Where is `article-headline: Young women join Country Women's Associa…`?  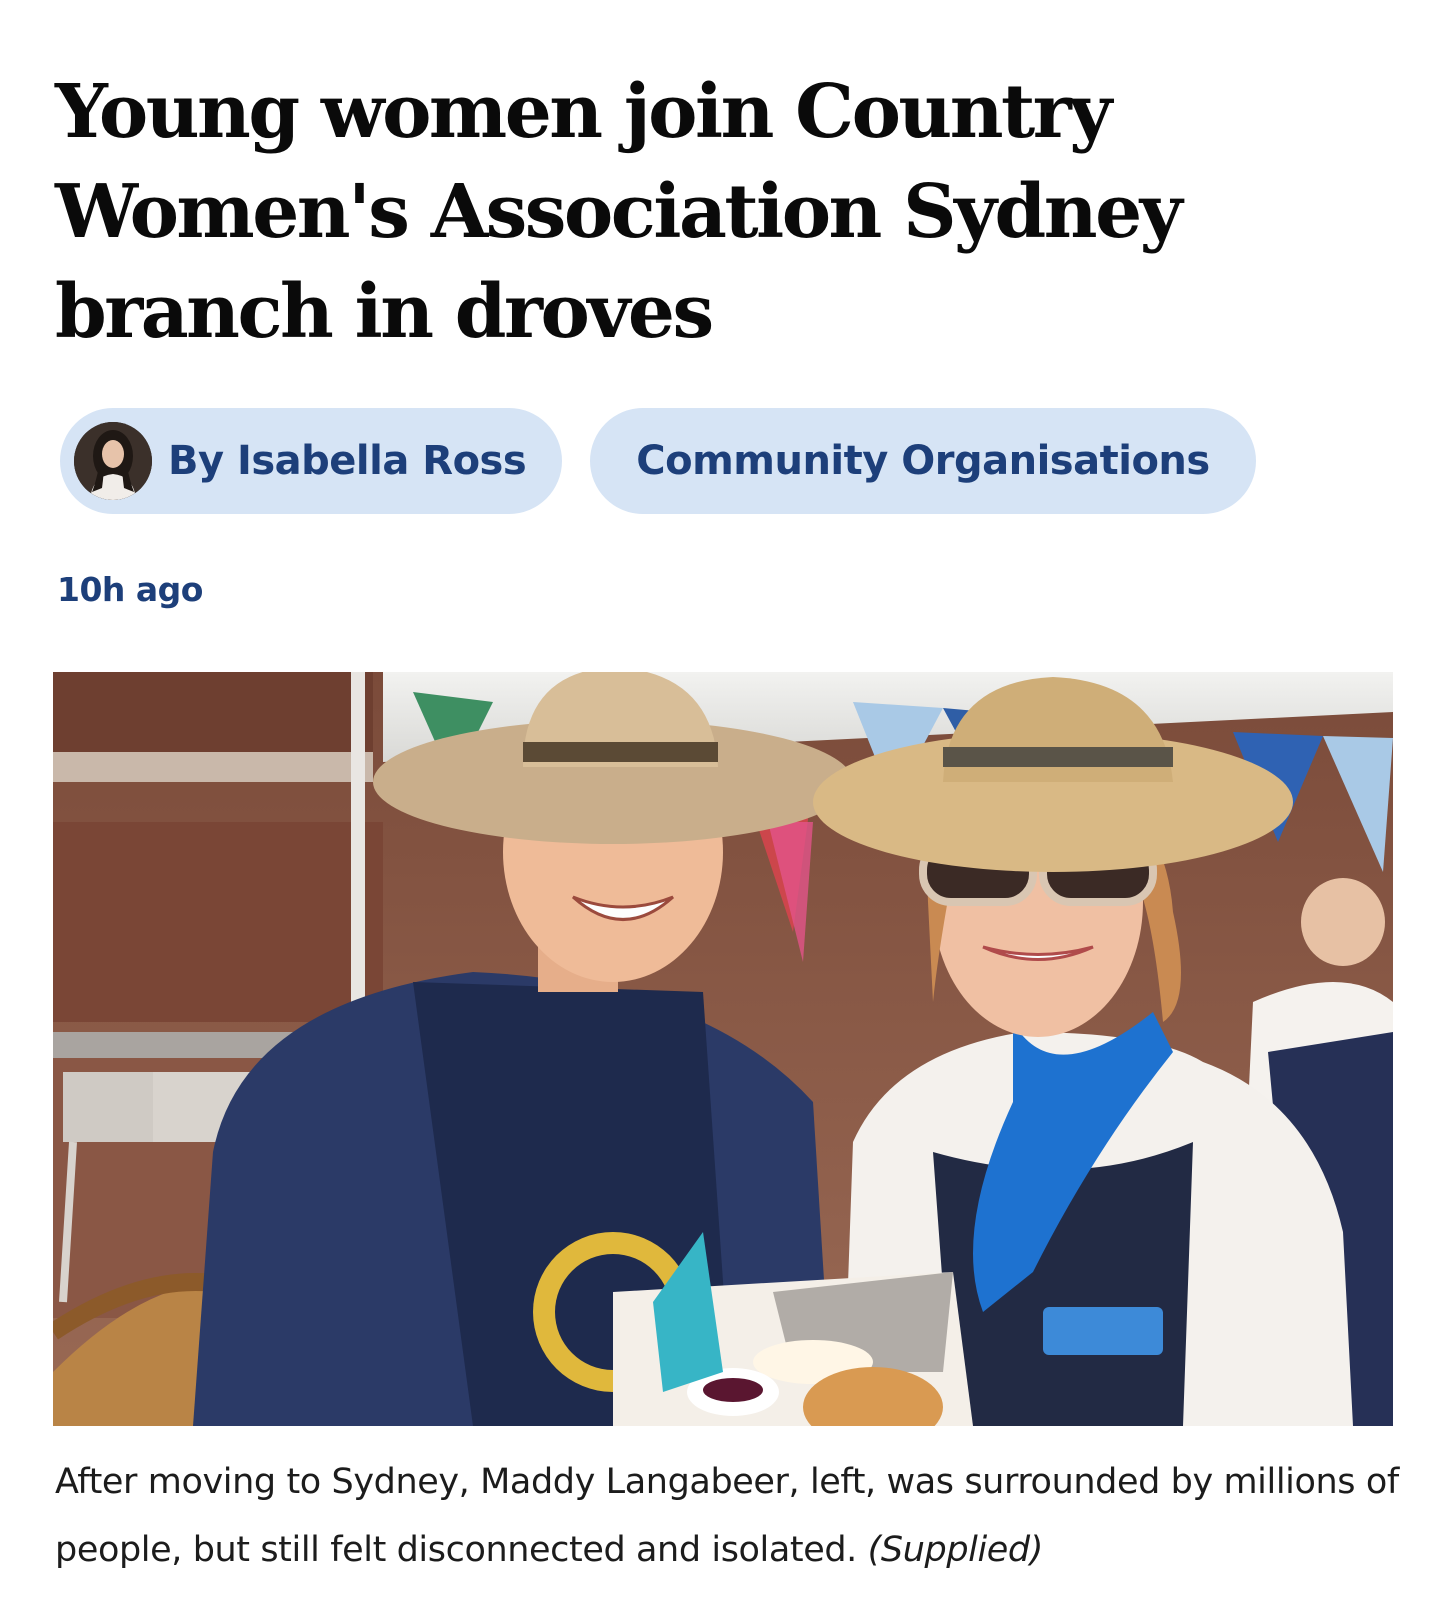
article-headline: Young women join Country Women's Associa… is located at coordinates (619, 212).